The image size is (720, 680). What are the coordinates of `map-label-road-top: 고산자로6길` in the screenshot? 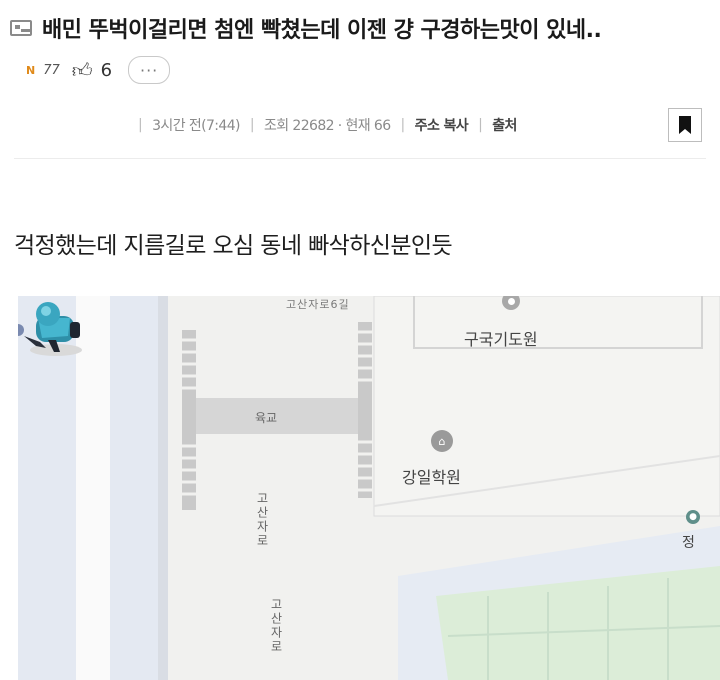 It's located at (318, 304).